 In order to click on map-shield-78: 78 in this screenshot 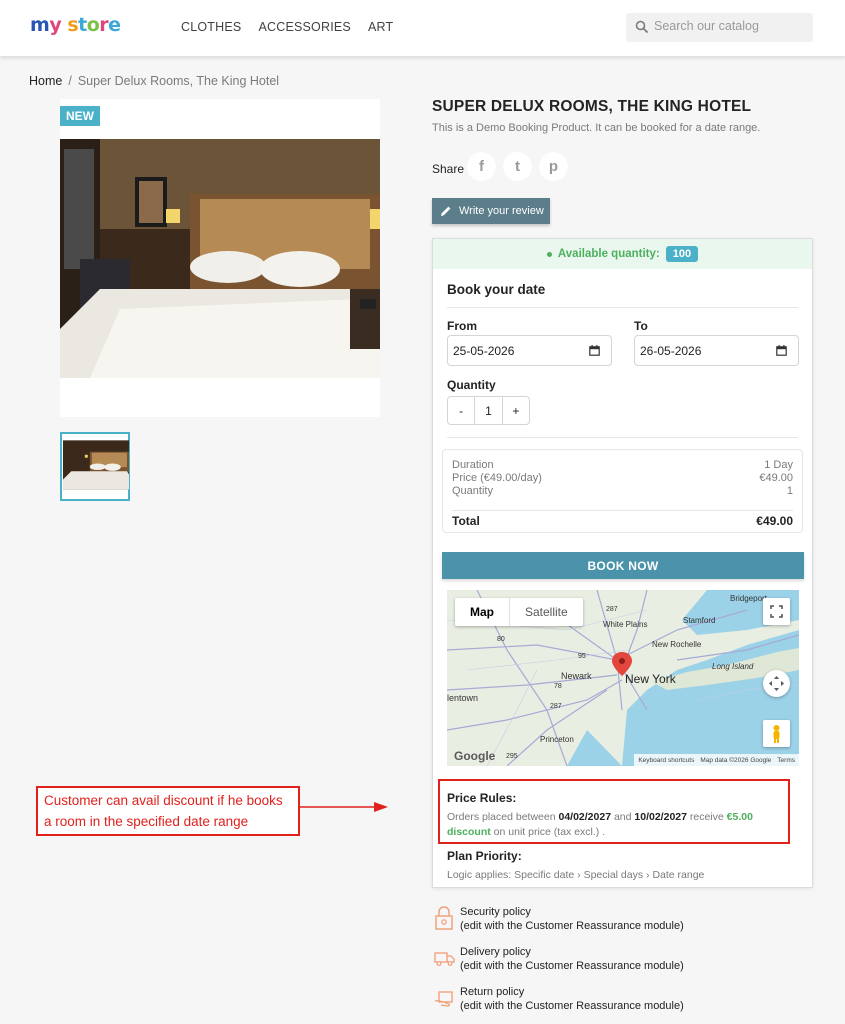, I will do `click(558, 686)`.